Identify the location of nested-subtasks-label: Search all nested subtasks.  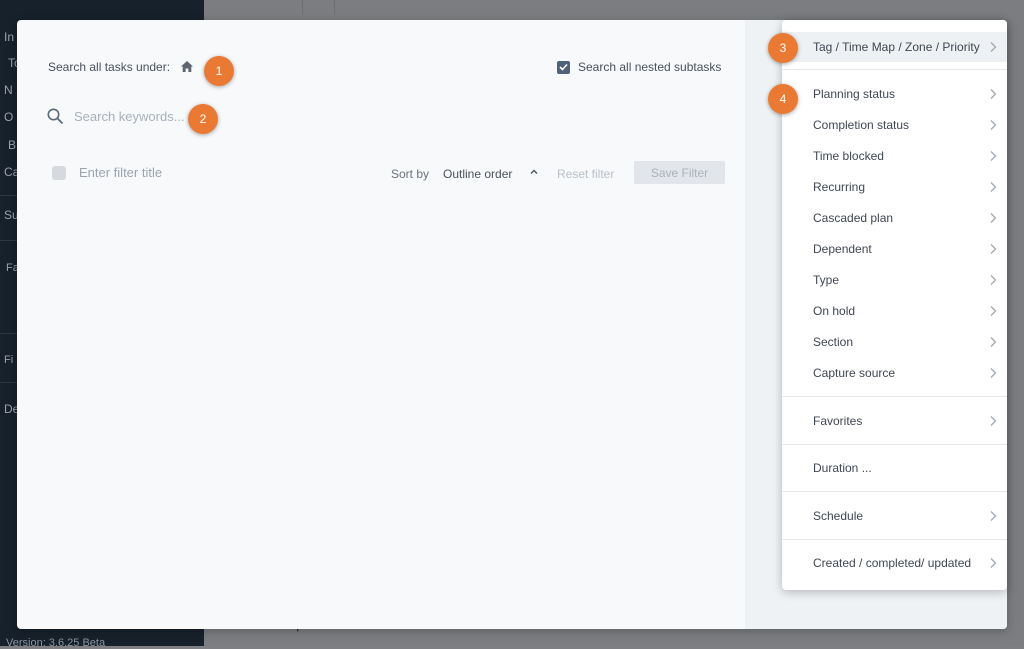
(650, 67).